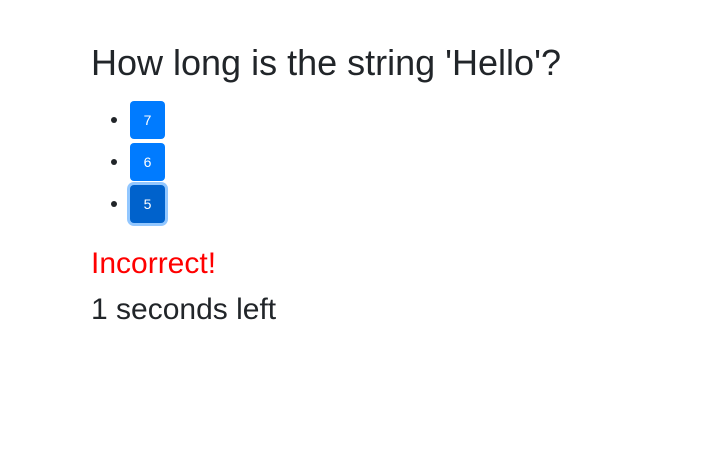 This screenshot has height=453, width=702. What do you see at coordinates (147, 120) in the screenshot?
I see `answer-button-7: 7` at bounding box center [147, 120].